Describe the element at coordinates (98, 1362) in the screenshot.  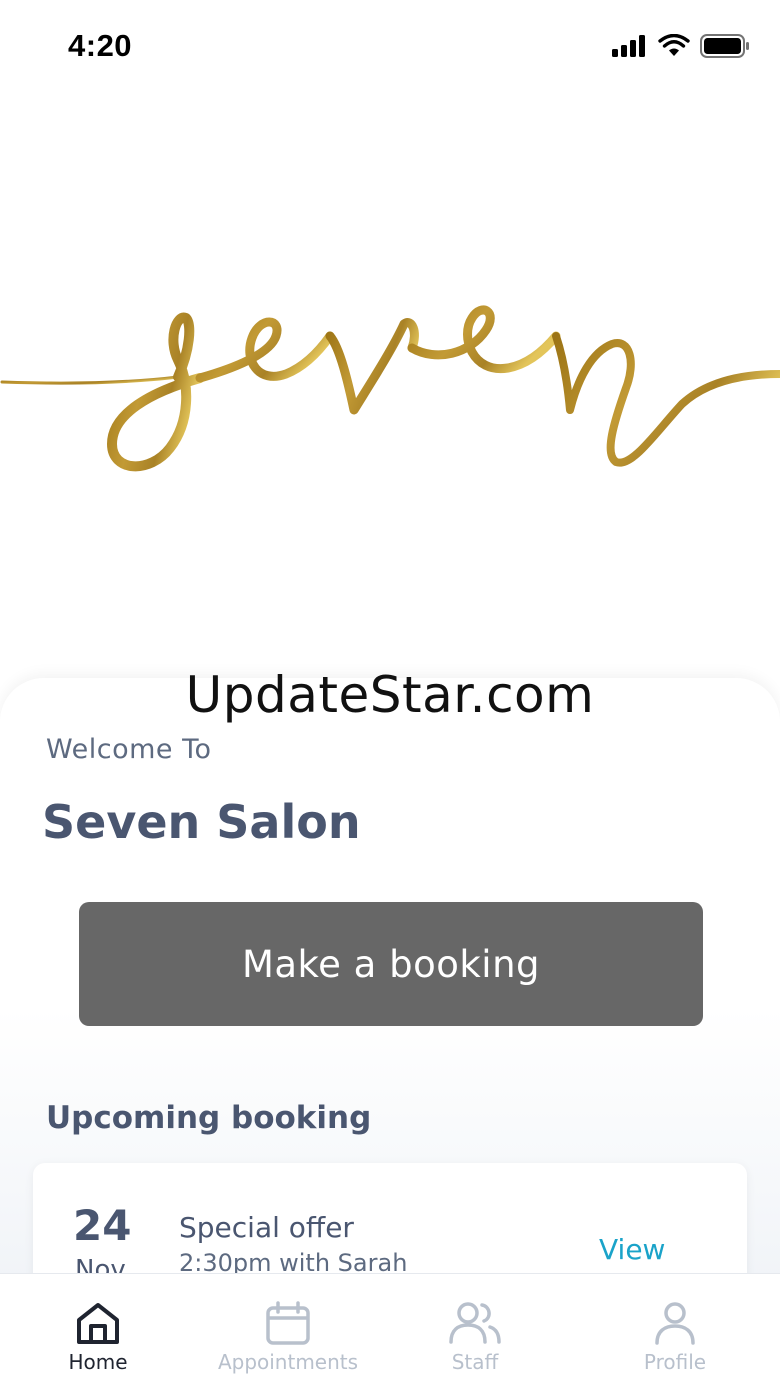
I see `tab-home-label: Home` at that location.